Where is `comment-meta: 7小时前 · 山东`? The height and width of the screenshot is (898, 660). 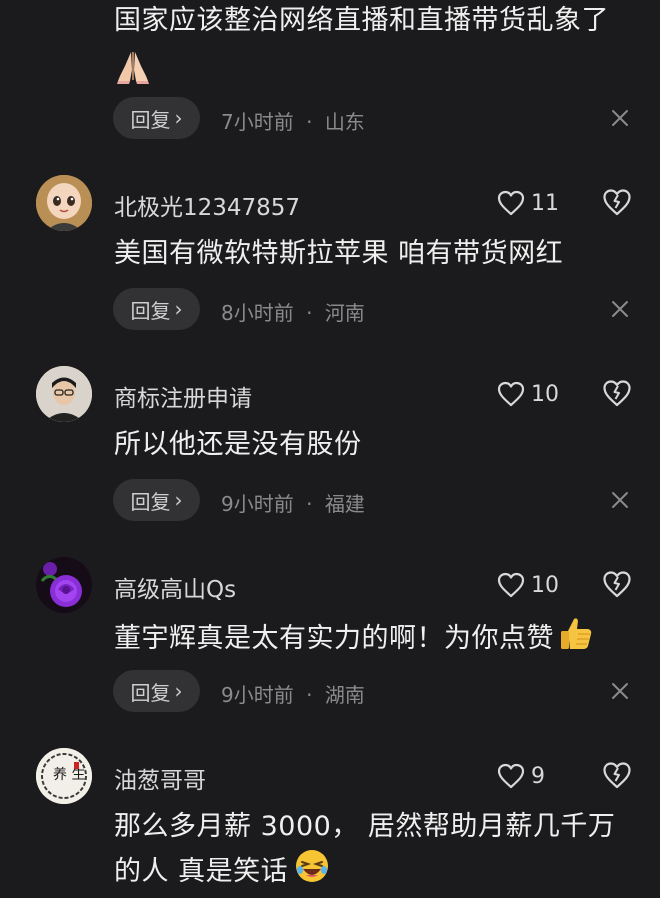
comment-meta: 7小时前 · 山东 is located at coordinates (293, 120).